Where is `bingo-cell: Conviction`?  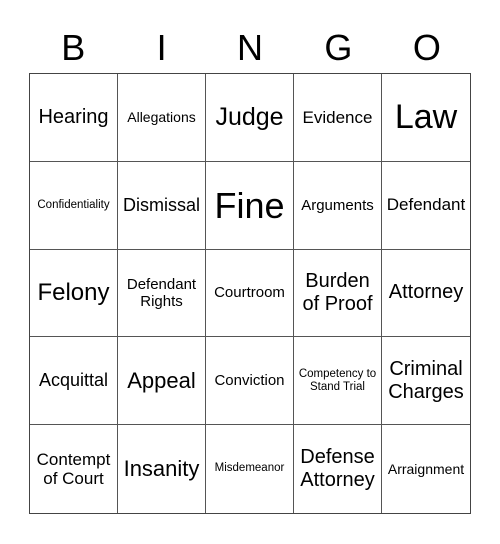 bingo-cell: Conviction is located at coordinates (250, 381).